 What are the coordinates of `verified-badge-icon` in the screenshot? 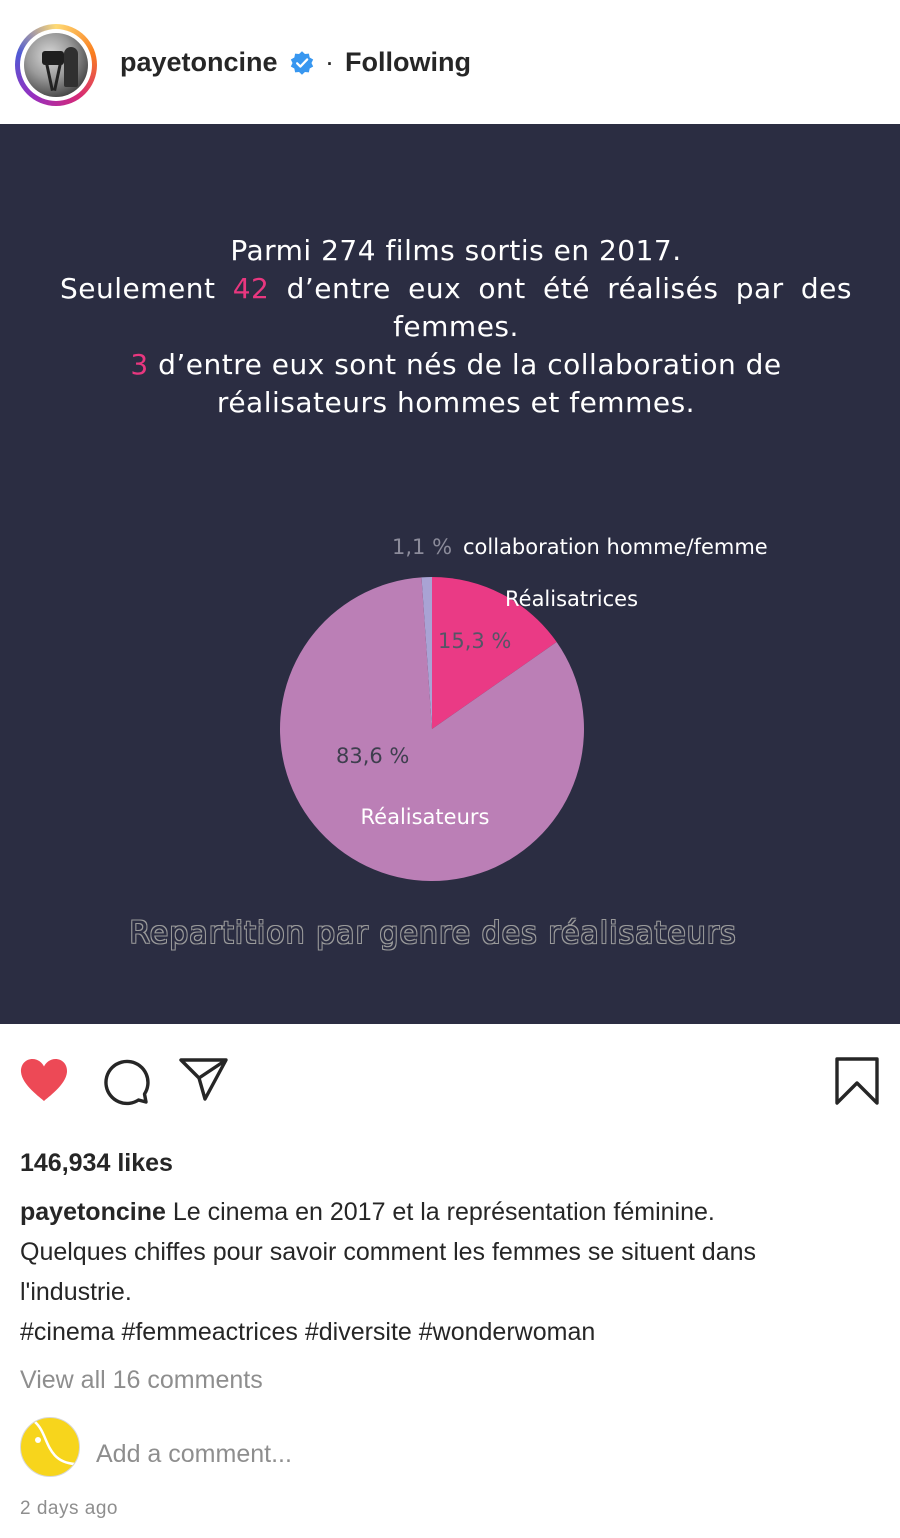 It's located at (302, 63).